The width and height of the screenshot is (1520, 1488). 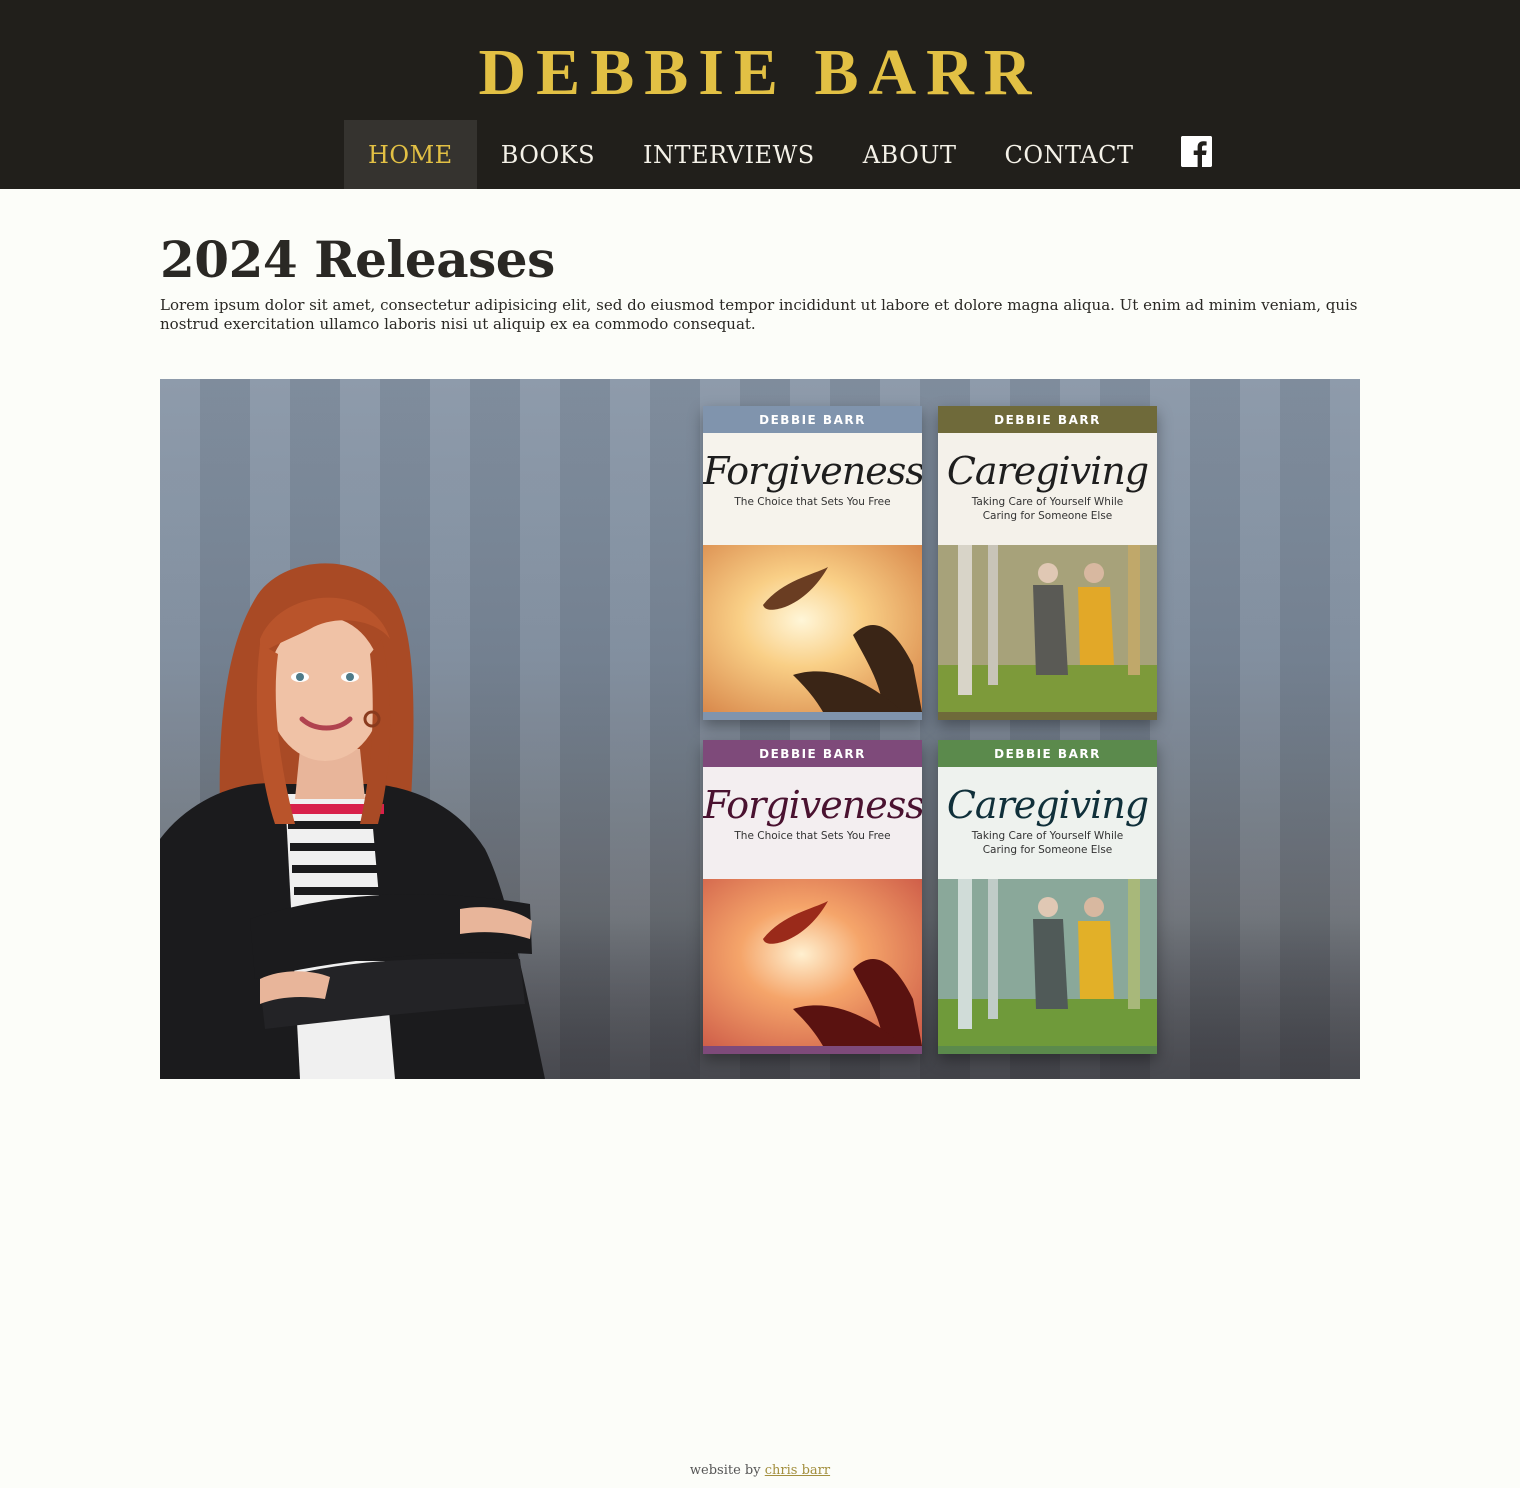 What do you see at coordinates (1069, 154) in the screenshot?
I see `nav-contact: CONTACT` at bounding box center [1069, 154].